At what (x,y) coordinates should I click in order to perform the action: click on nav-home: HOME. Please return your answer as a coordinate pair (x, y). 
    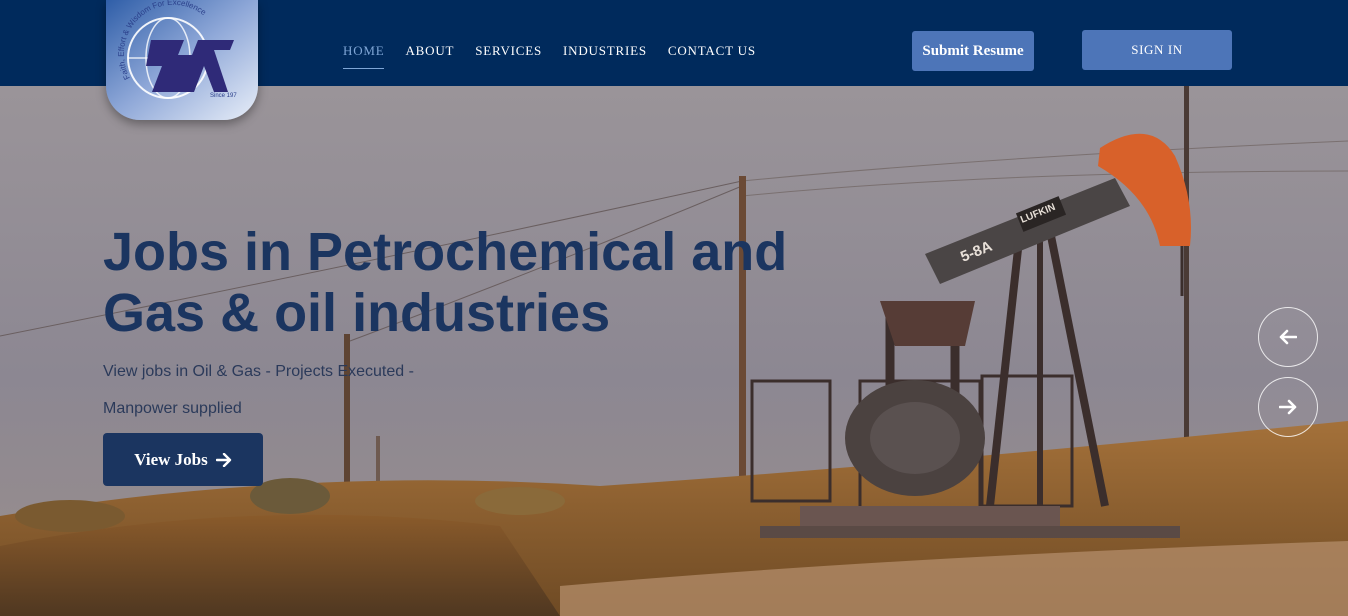
    Looking at the image, I should click on (364, 56).